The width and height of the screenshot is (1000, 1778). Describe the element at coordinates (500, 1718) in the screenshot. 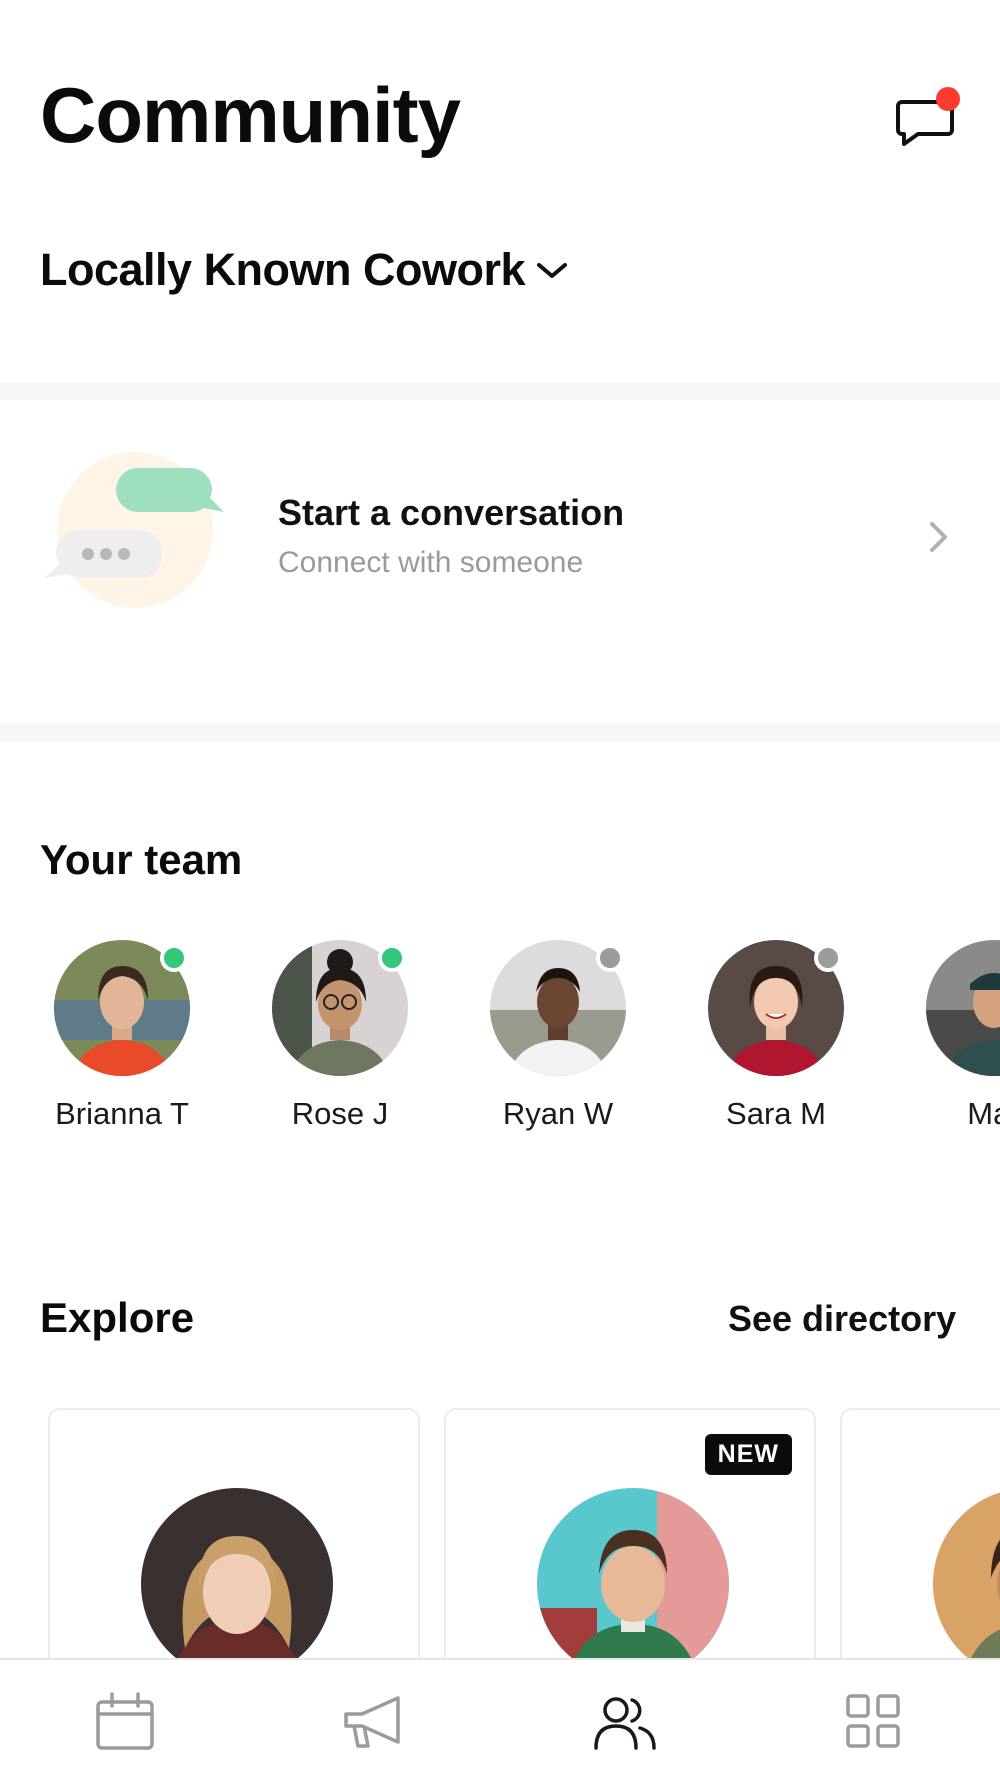

I see `bottom-tab-bar` at that location.